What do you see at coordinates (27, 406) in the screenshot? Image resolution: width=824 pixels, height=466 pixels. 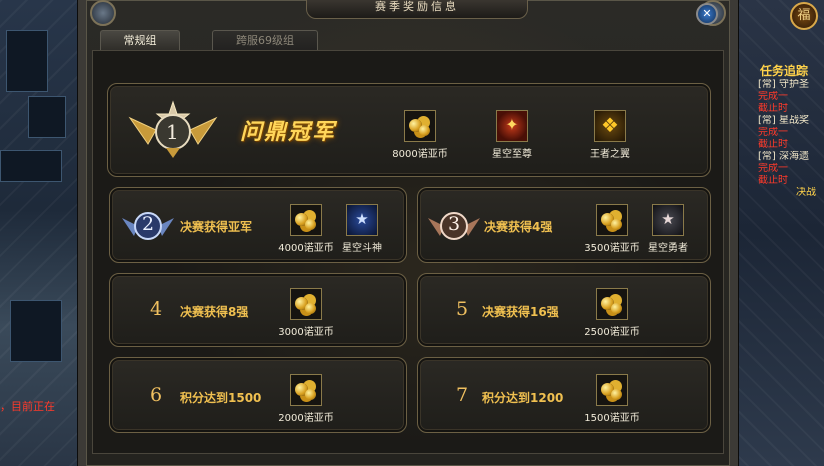 I see `chat-message-fragment: ，目前正在` at bounding box center [27, 406].